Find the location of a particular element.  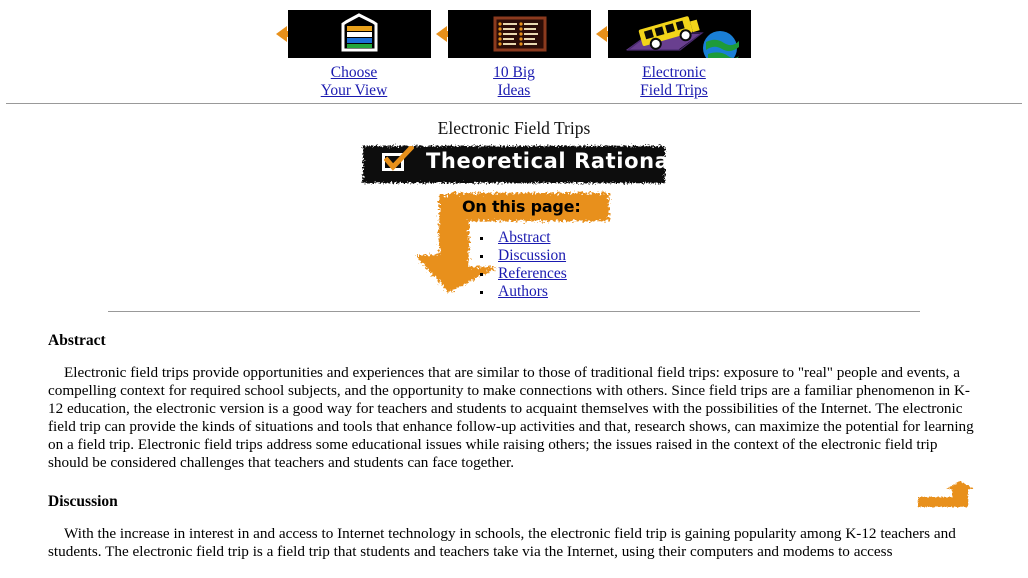

link-discussion: Discussion is located at coordinates (532, 255).